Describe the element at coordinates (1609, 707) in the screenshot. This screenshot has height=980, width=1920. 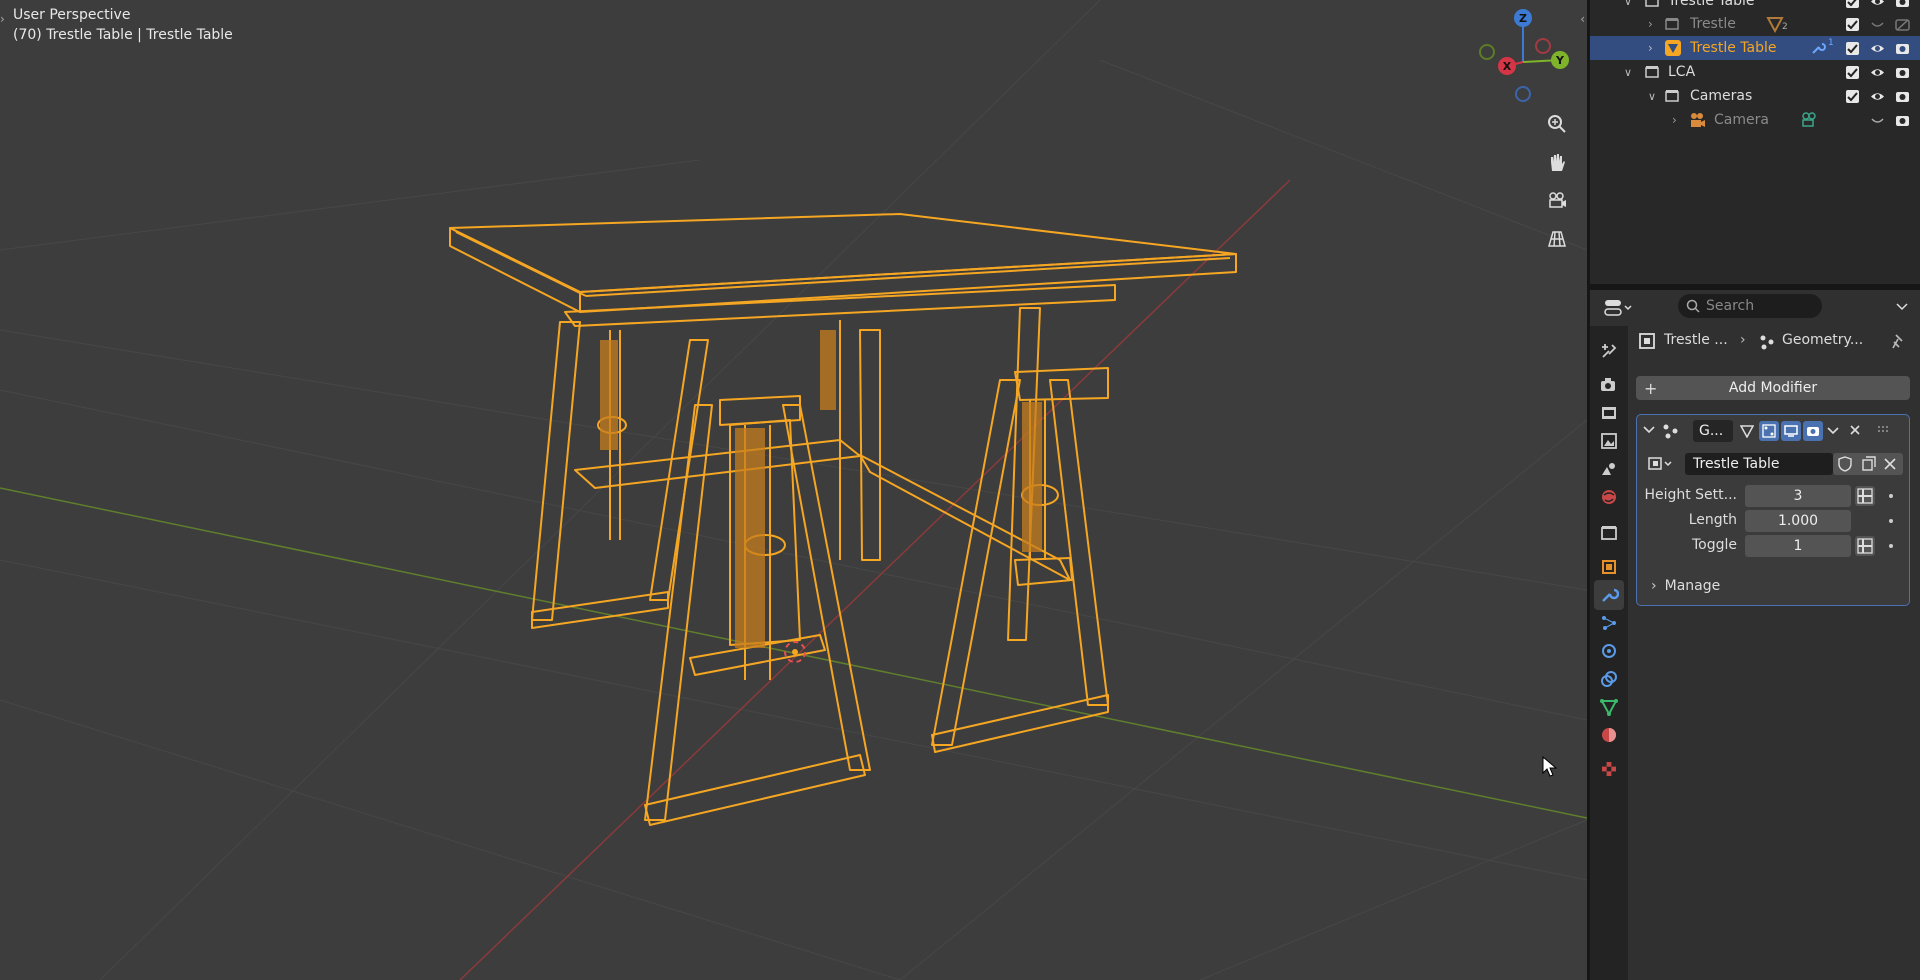
I see `mesh-data-tab-icon` at that location.